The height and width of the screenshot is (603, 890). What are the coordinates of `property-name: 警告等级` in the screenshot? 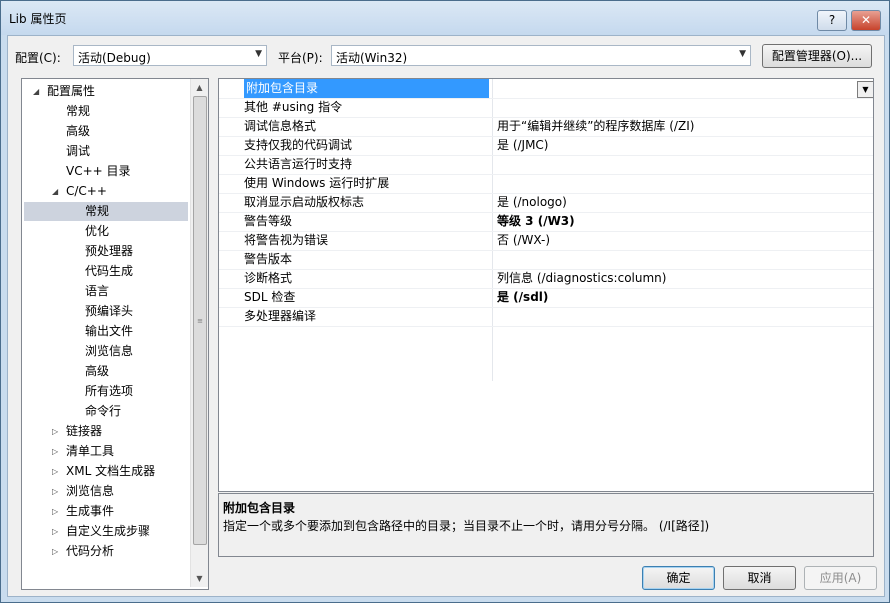 It's located at (268, 221).